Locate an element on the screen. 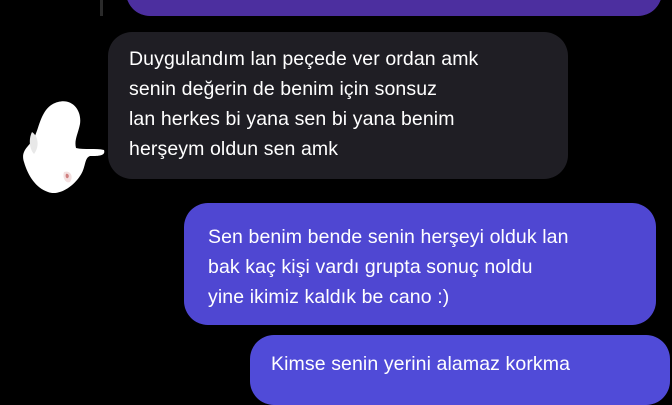 The width and height of the screenshot is (672, 405). message-text-line: yine ikimiz kaldık be cano :) is located at coordinates (329, 297).